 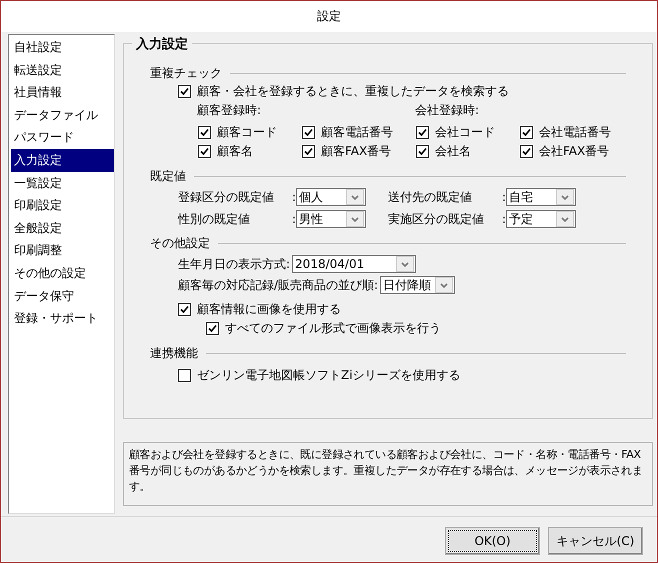 I want to click on sidebar-item: 転送設定, so click(x=62, y=70).